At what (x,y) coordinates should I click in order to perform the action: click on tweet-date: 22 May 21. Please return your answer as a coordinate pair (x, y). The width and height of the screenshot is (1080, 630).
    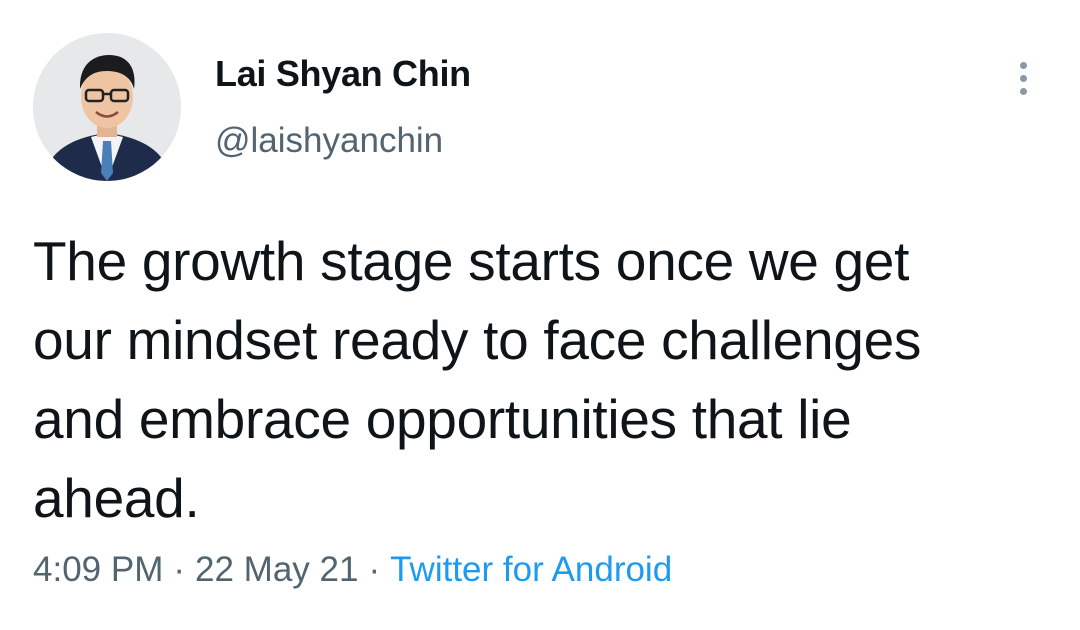
    Looking at the image, I should click on (276, 569).